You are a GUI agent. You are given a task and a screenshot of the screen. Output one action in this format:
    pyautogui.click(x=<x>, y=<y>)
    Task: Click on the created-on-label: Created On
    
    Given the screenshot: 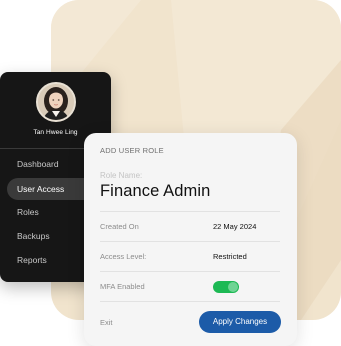 What is the action you would take?
    pyautogui.click(x=119, y=226)
    